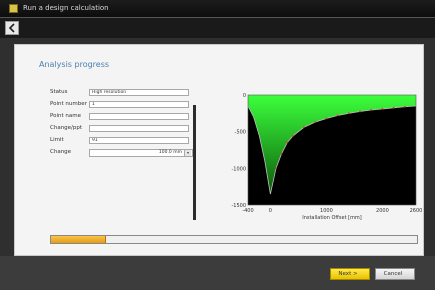 The height and width of the screenshot is (290, 435). What do you see at coordinates (234, 239) in the screenshot?
I see `progress-bar` at bounding box center [234, 239].